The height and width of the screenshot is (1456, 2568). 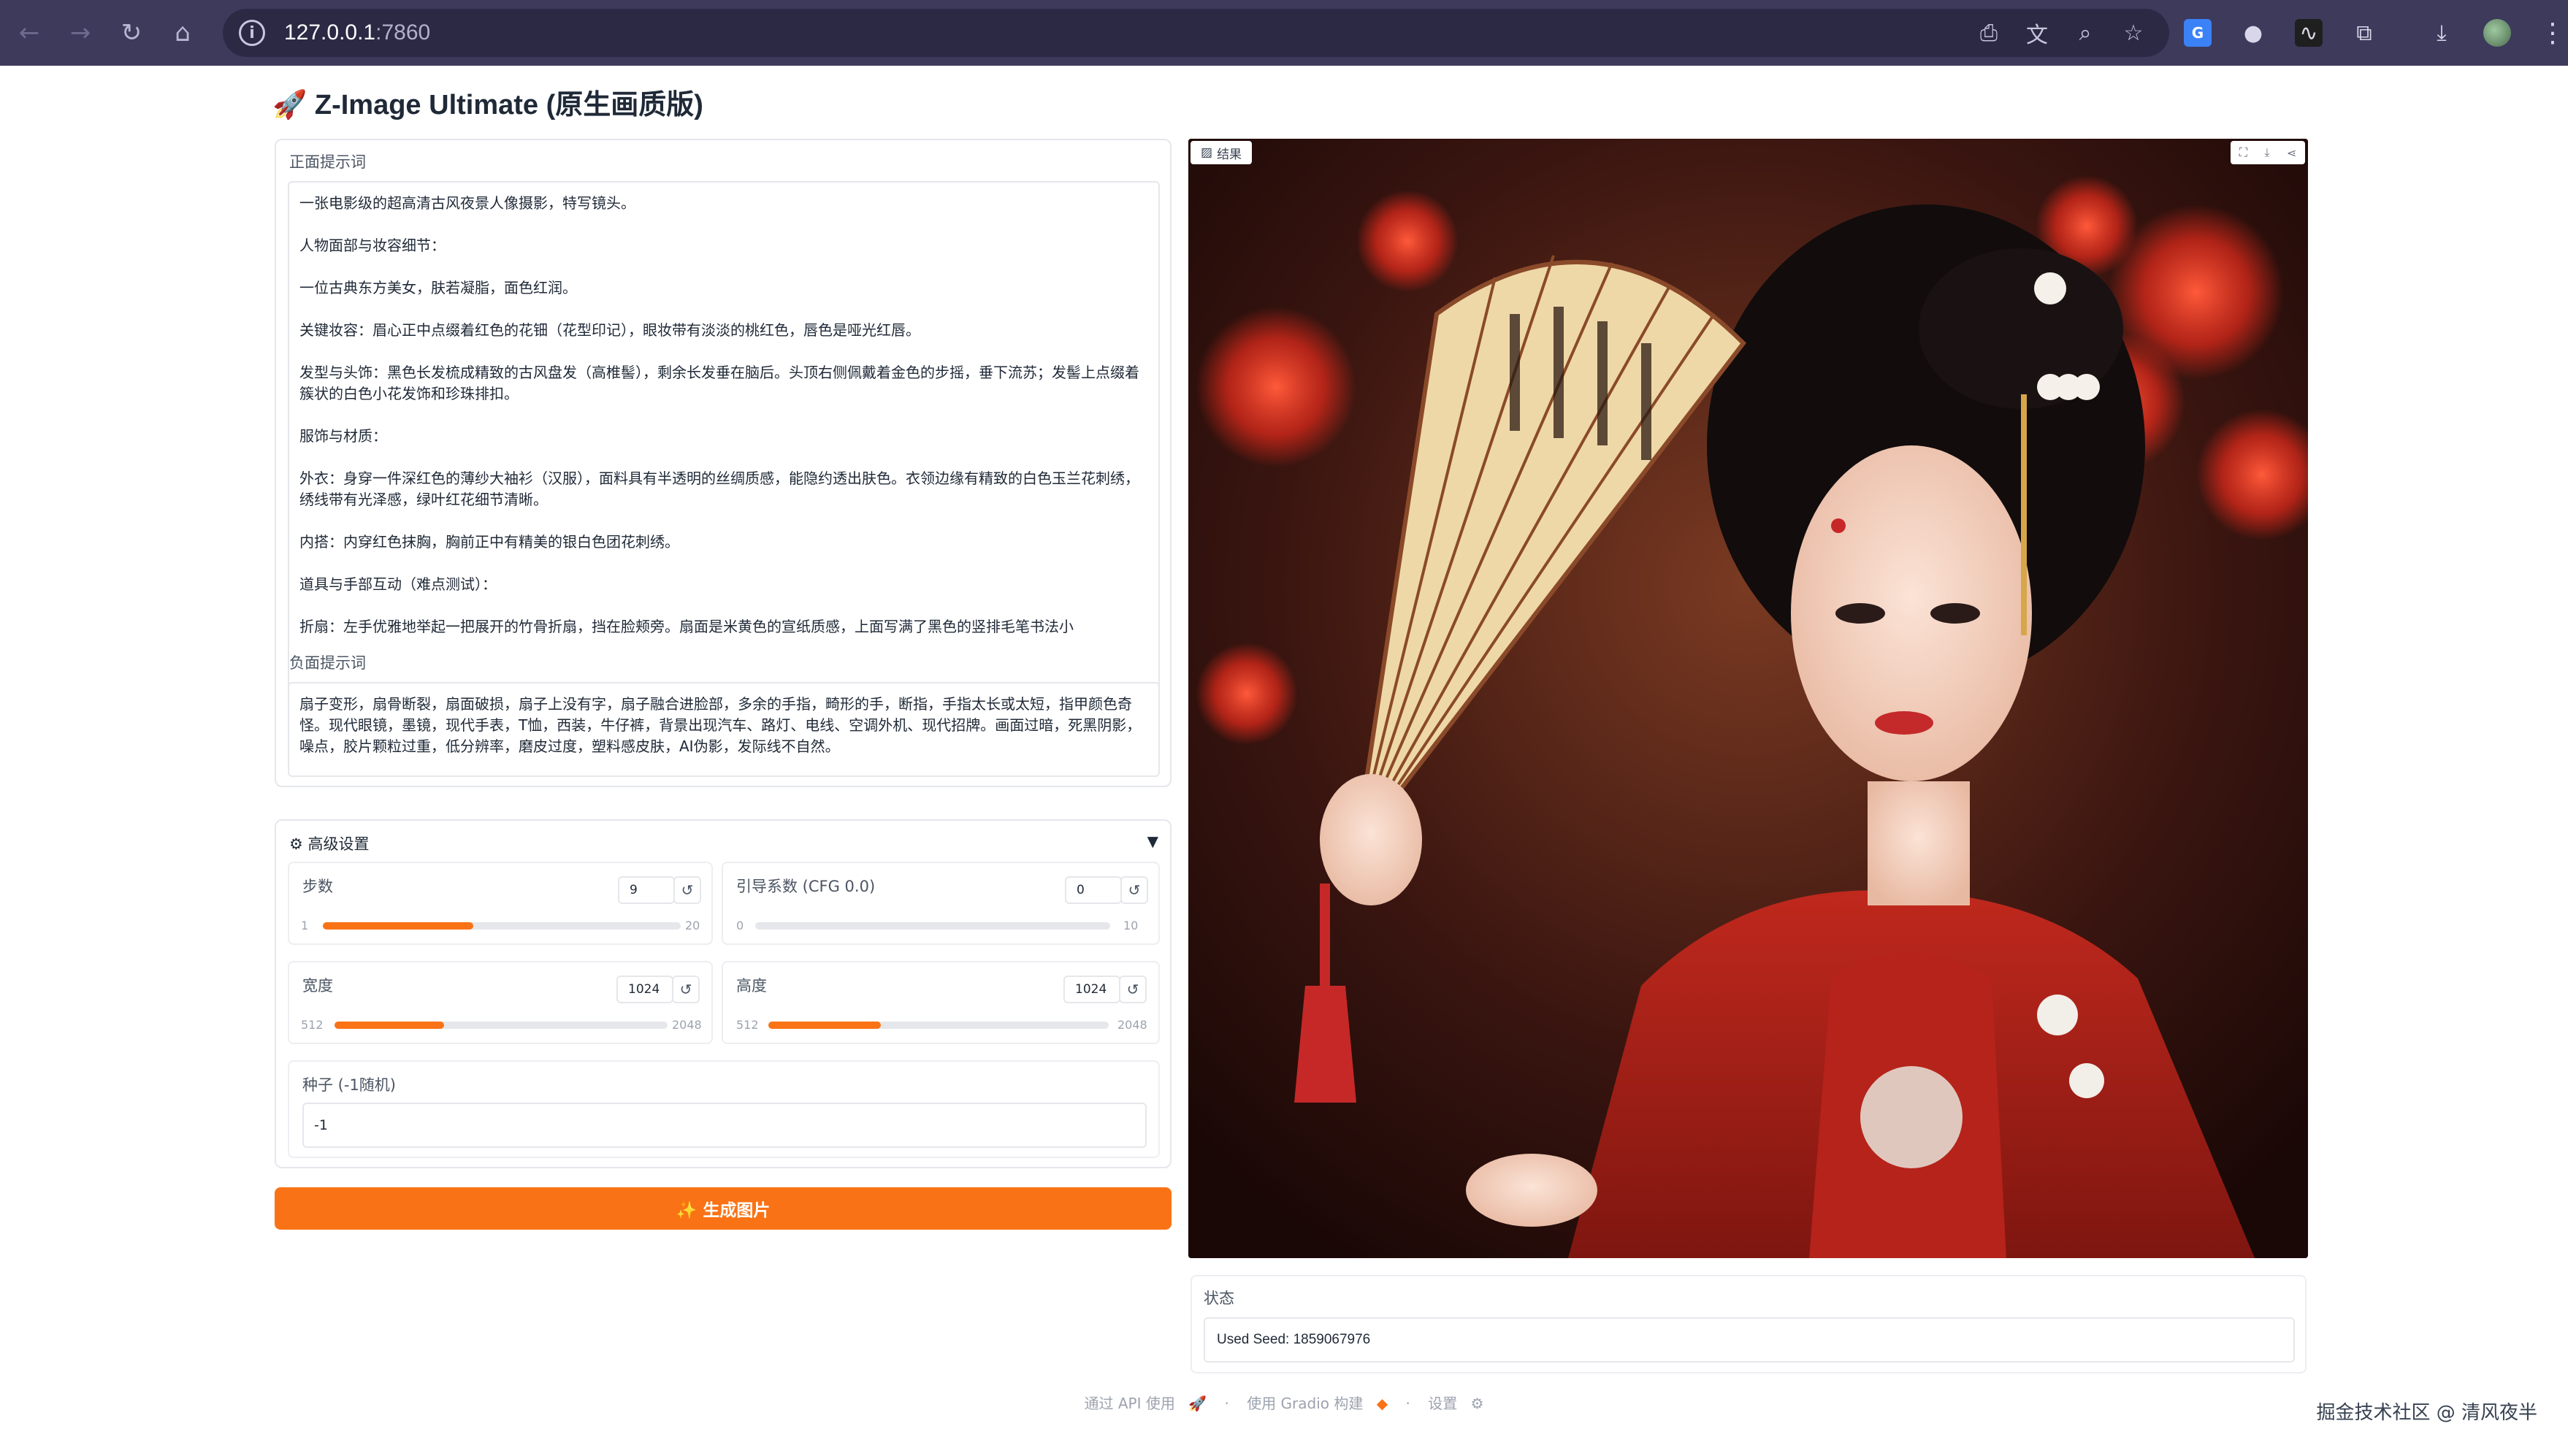 What do you see at coordinates (1091, 989) in the screenshot?
I see `height-number-input: 1024` at bounding box center [1091, 989].